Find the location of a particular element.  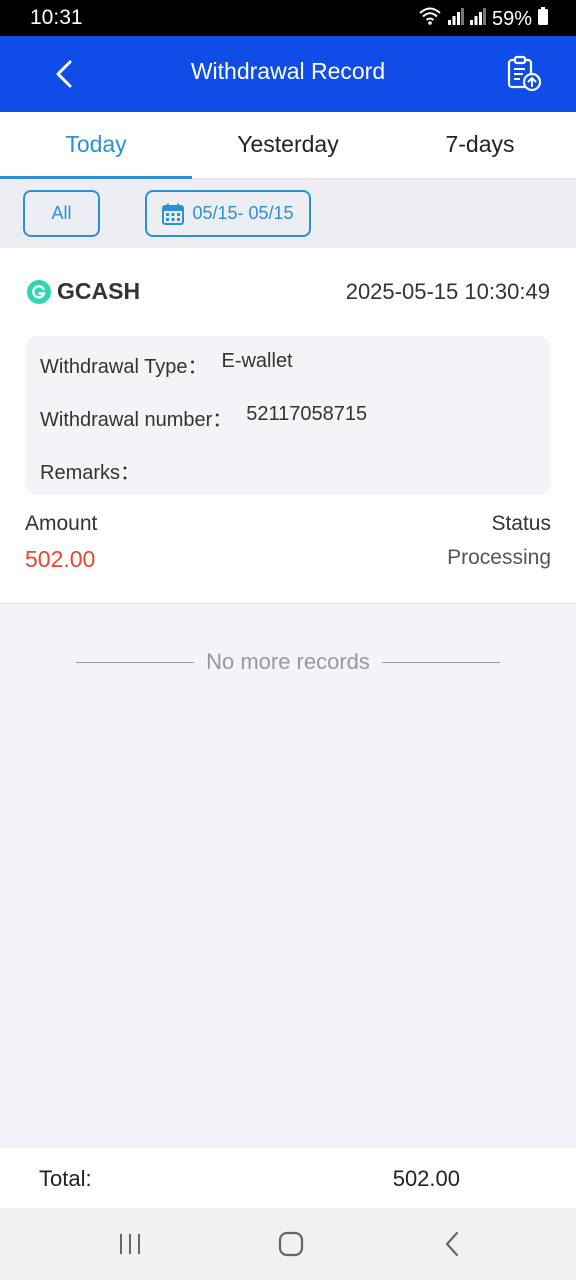

list-end-indicator: No more records is located at coordinates (288, 662).